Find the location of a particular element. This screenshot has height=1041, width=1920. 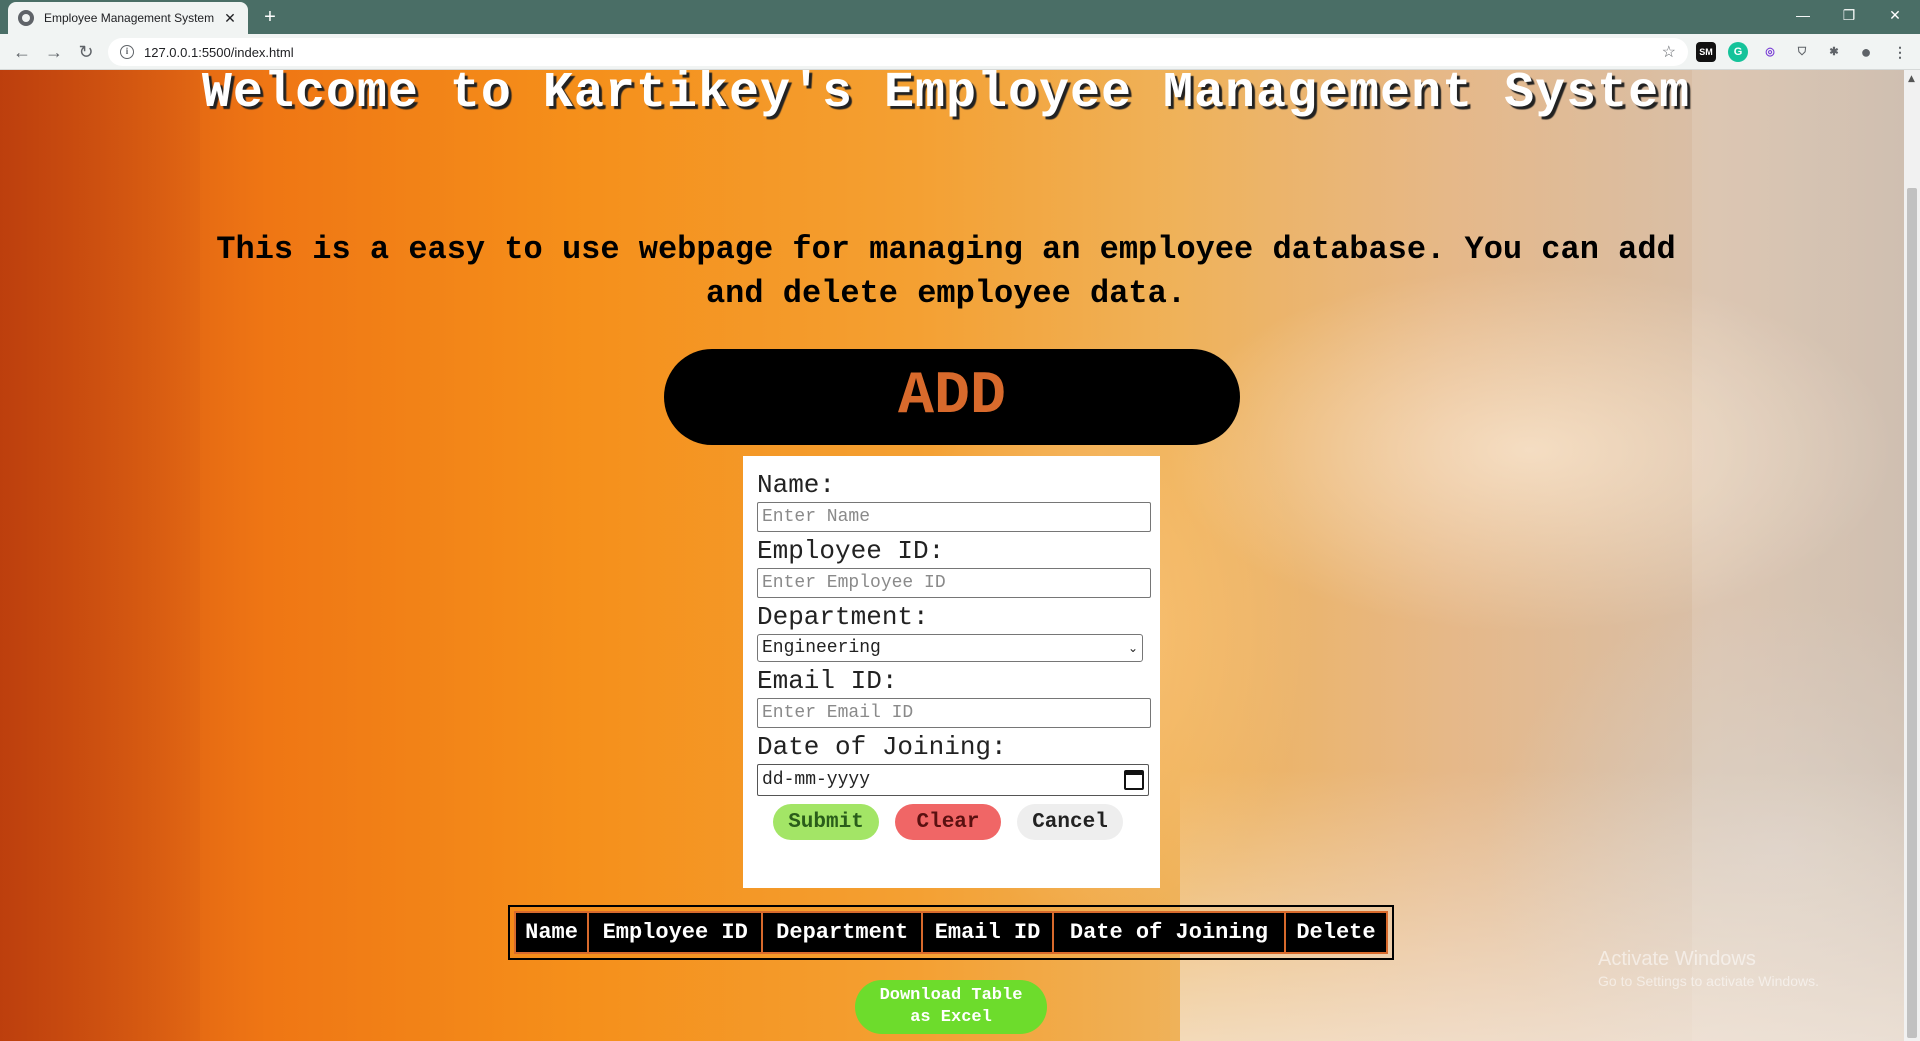

download-label-line2: as Excel is located at coordinates (951, 1017).